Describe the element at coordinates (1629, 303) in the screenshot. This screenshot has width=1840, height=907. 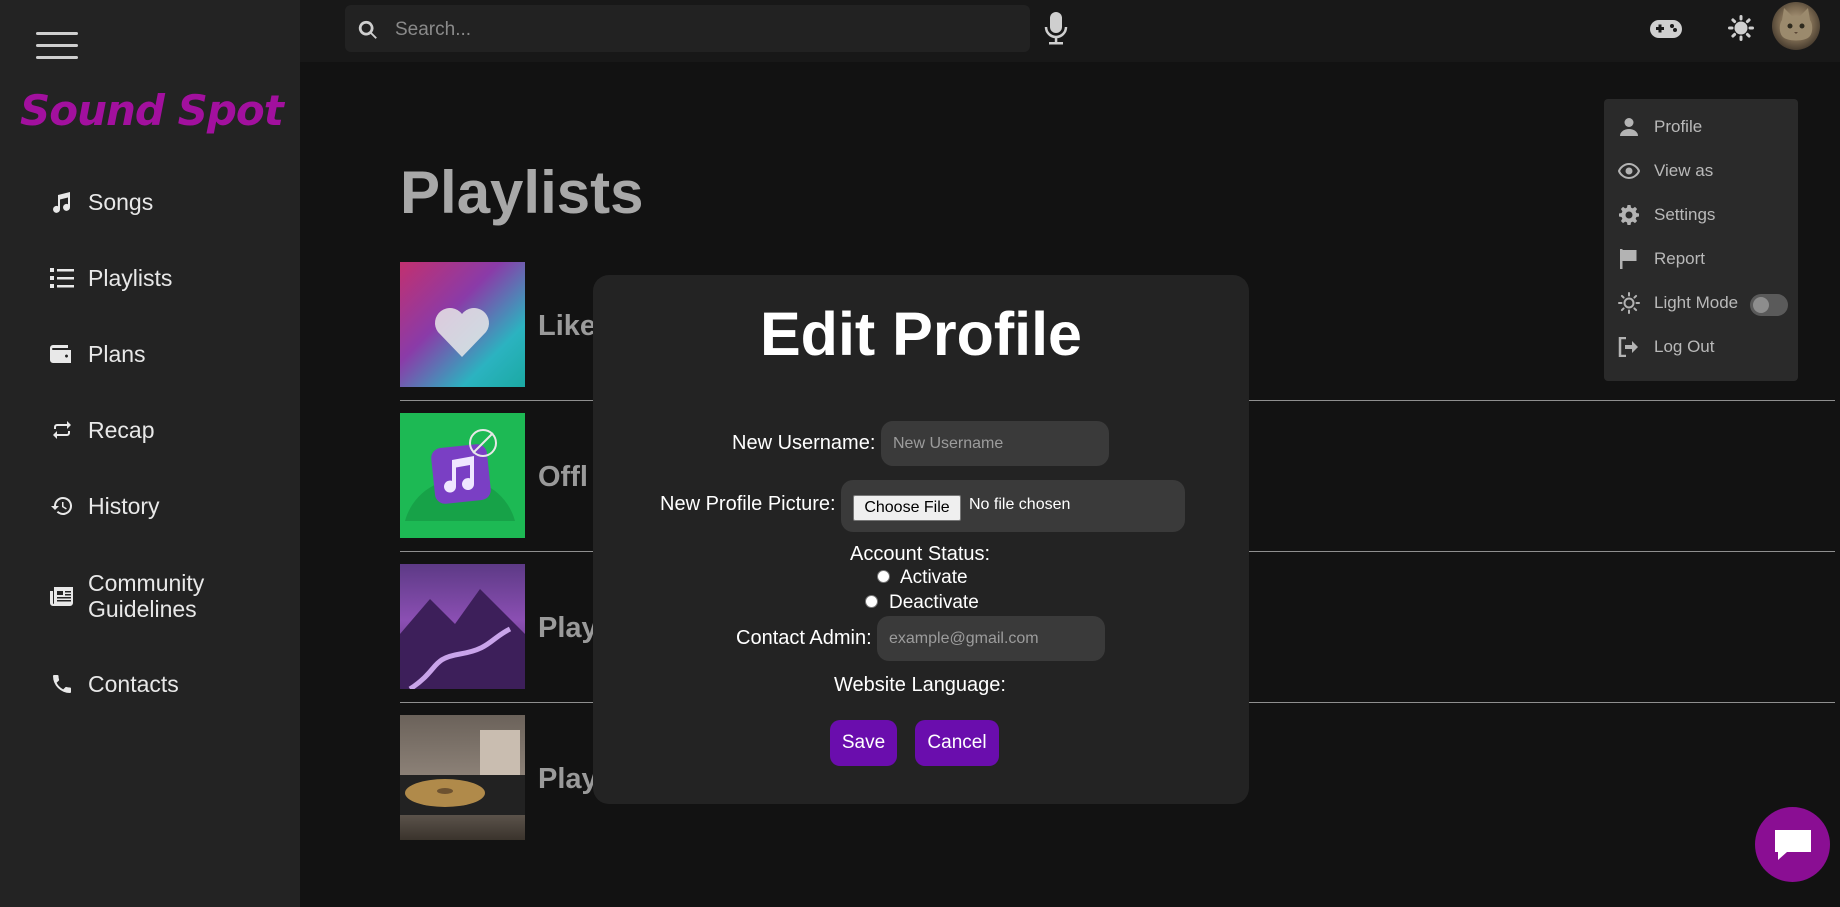
I see `sun-outline-icon` at that location.